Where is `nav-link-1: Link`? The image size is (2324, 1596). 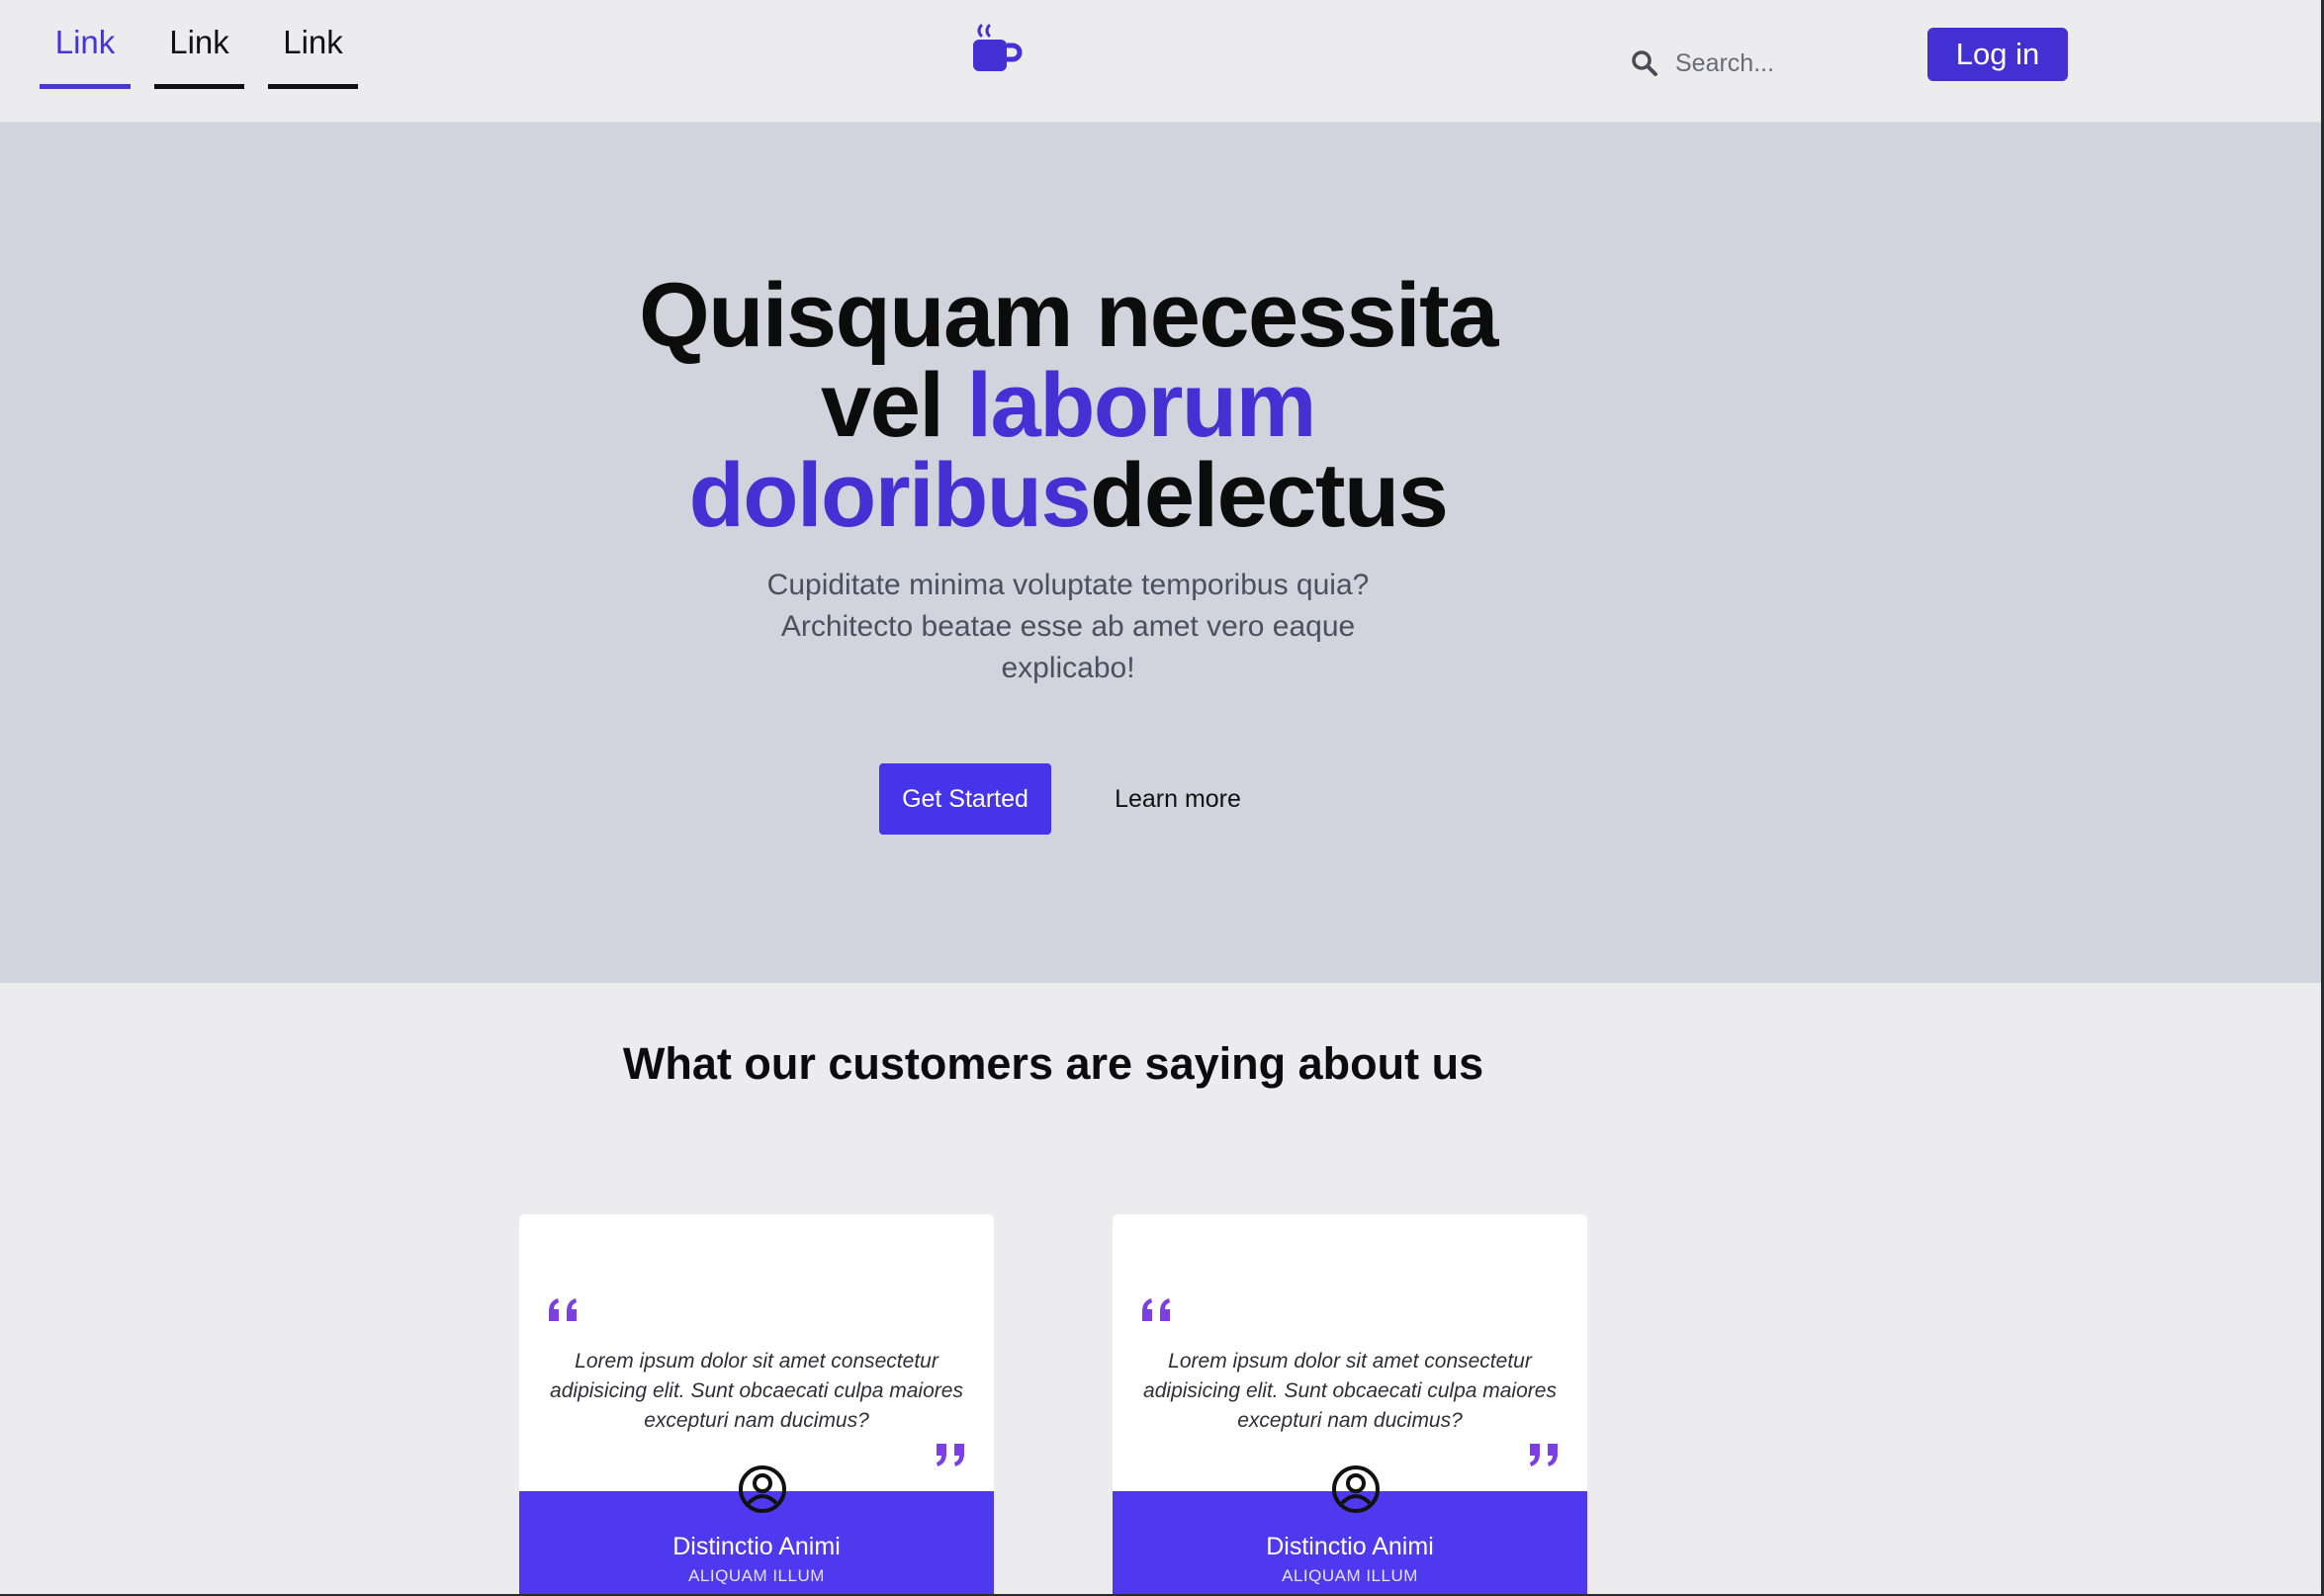 nav-link-1: Link is located at coordinates (85, 44).